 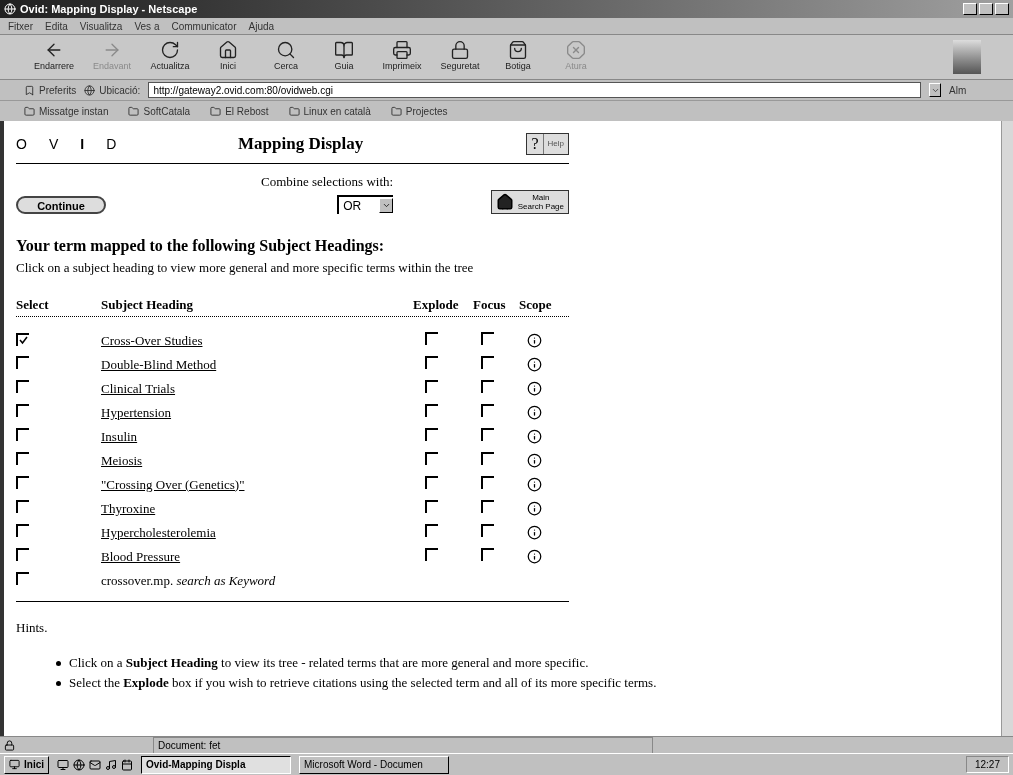 I want to click on clock: 12:27, so click(x=987, y=764).